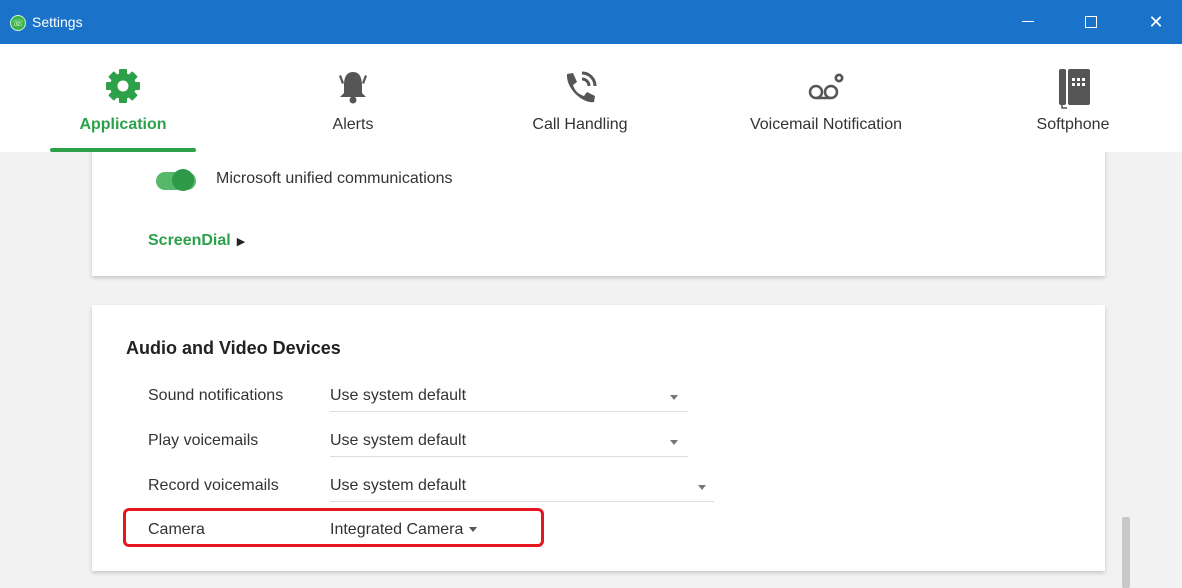 Image resolution: width=1182 pixels, height=588 pixels. I want to click on voicemail-icon, so click(826, 88).